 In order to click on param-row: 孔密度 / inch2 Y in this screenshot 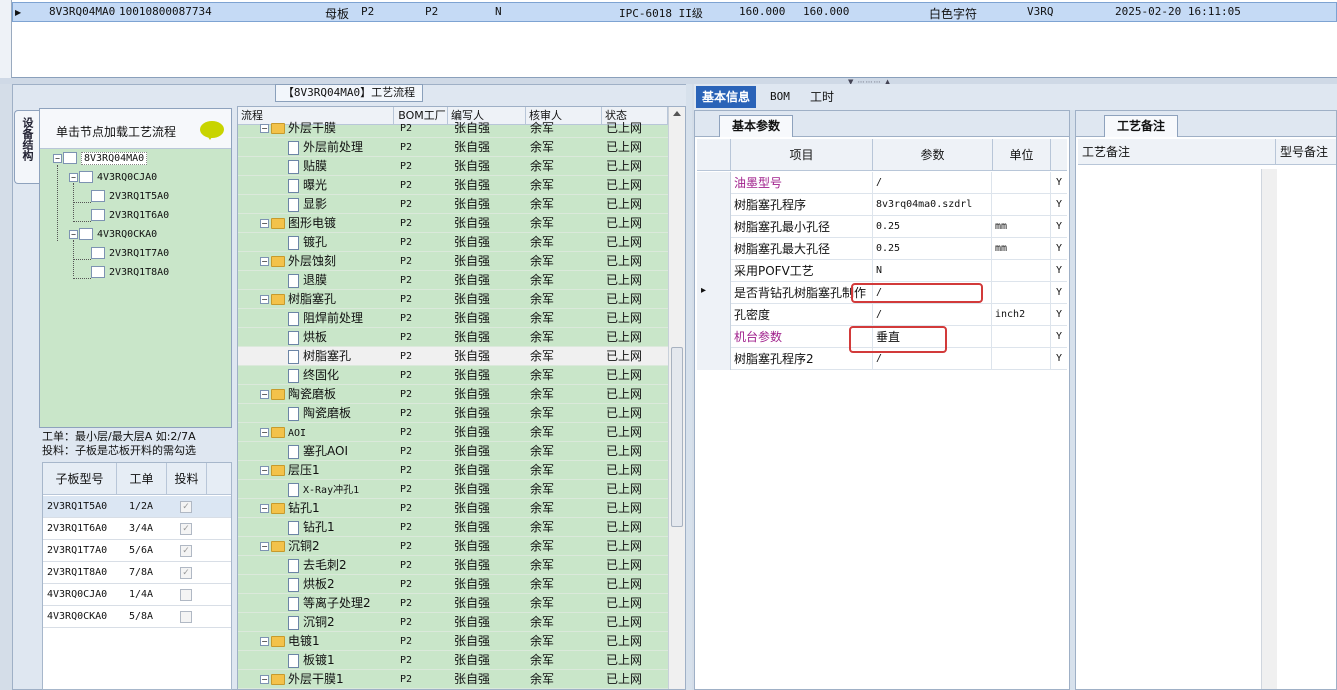, I will do `click(882, 315)`.